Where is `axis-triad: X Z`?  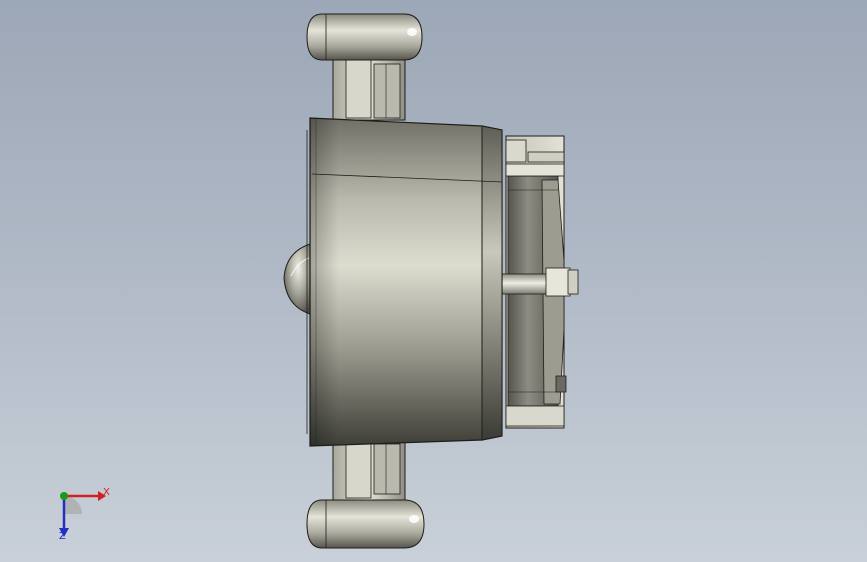 axis-triad: X Z is located at coordinates (79, 514).